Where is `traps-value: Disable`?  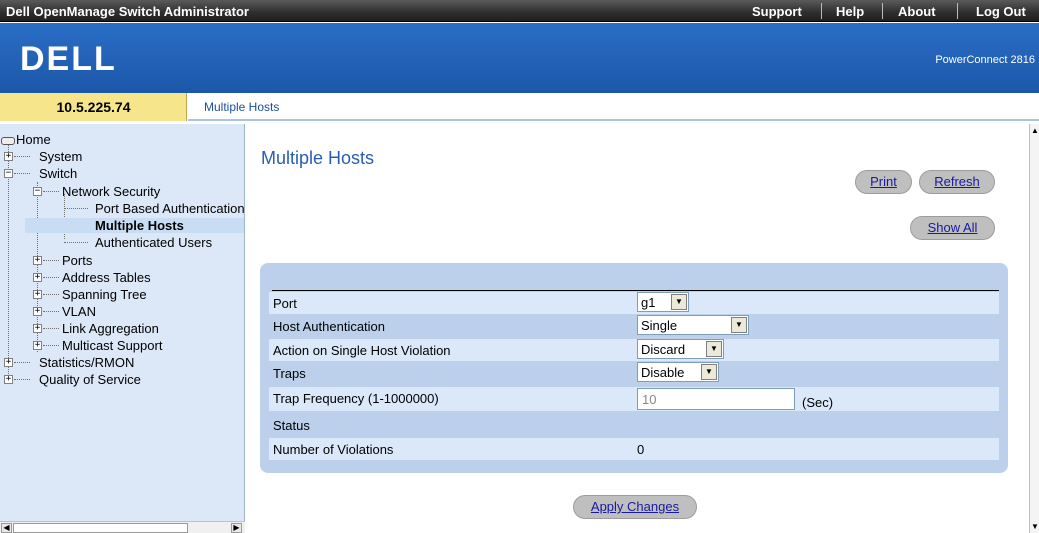 traps-value: Disable is located at coordinates (663, 372).